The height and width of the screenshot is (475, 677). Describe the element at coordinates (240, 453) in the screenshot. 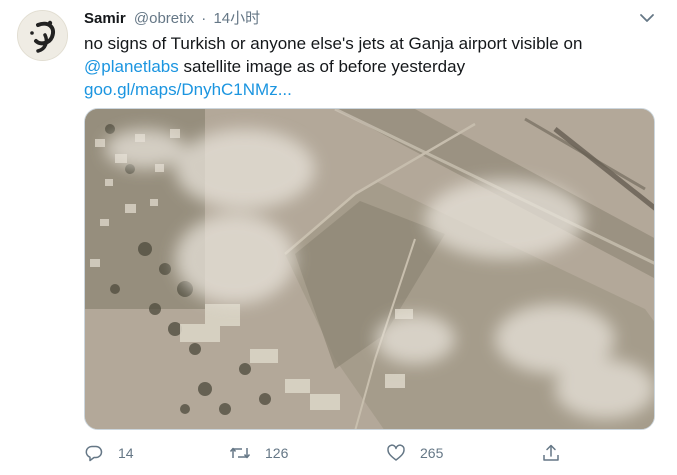

I see `retweet-icon` at that location.